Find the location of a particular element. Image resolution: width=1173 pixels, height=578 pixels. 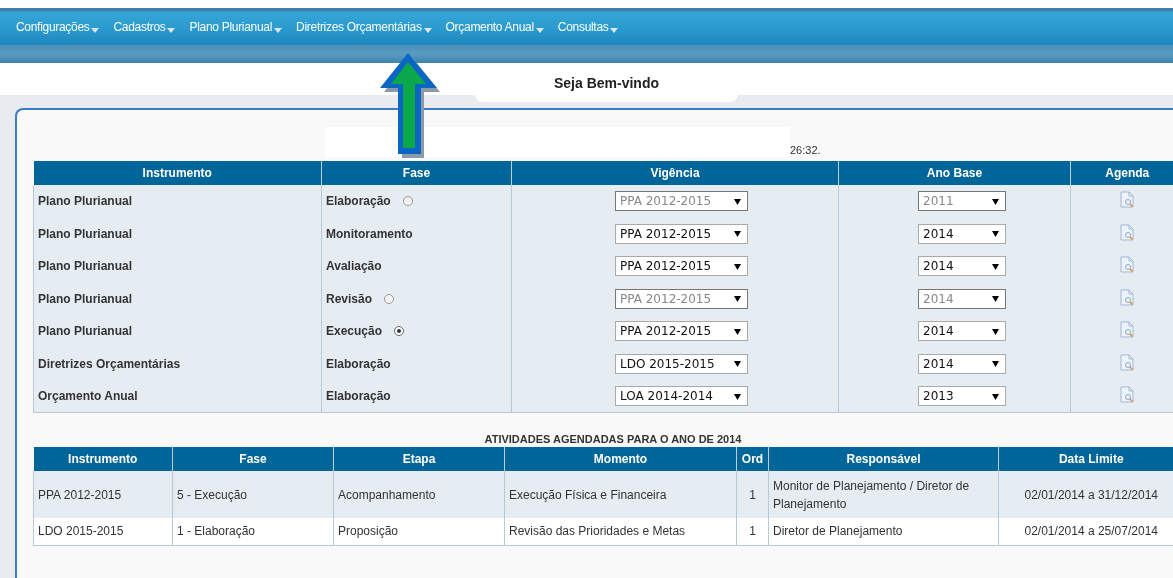

column-header: Data Limite is located at coordinates (1085, 459).